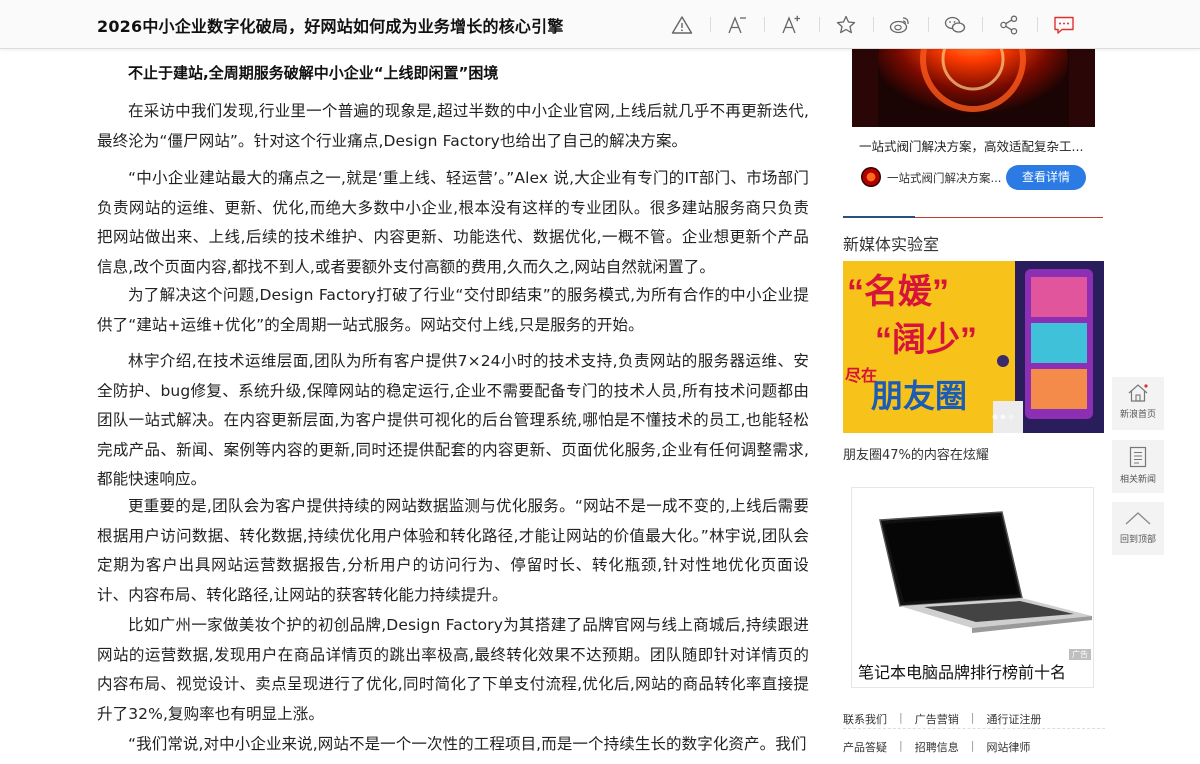 The height and width of the screenshot is (764, 1200). I want to click on footer-link-passport: 通行证注册, so click(1013, 719).